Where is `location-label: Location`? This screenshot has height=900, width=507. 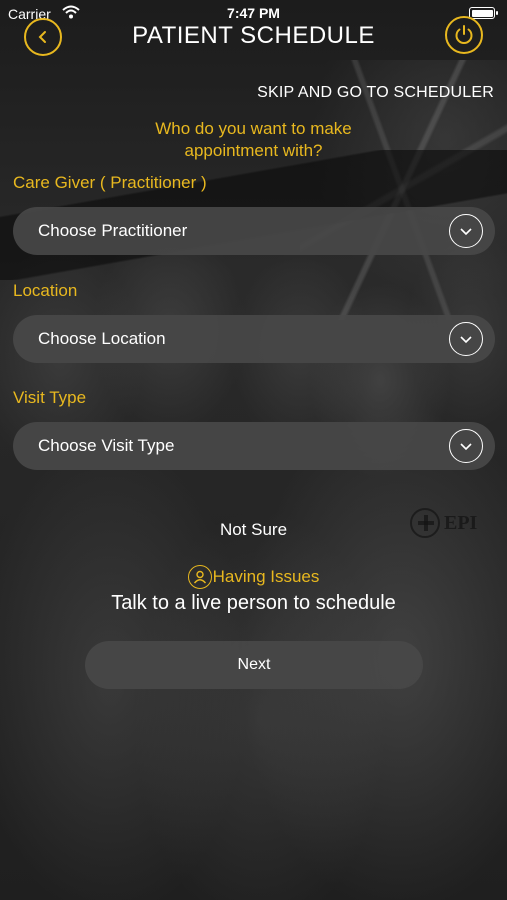 location-label: Location is located at coordinates (45, 290).